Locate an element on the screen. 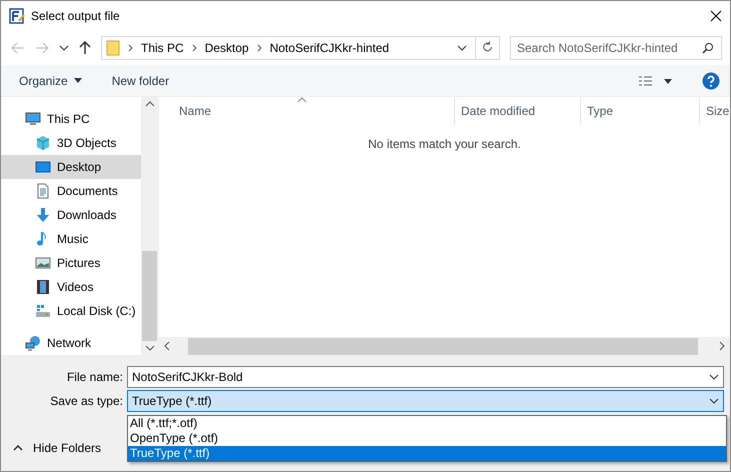 The width and height of the screenshot is (731, 472). dropdown-option: TrueType (*.ttf) is located at coordinates (427, 453).